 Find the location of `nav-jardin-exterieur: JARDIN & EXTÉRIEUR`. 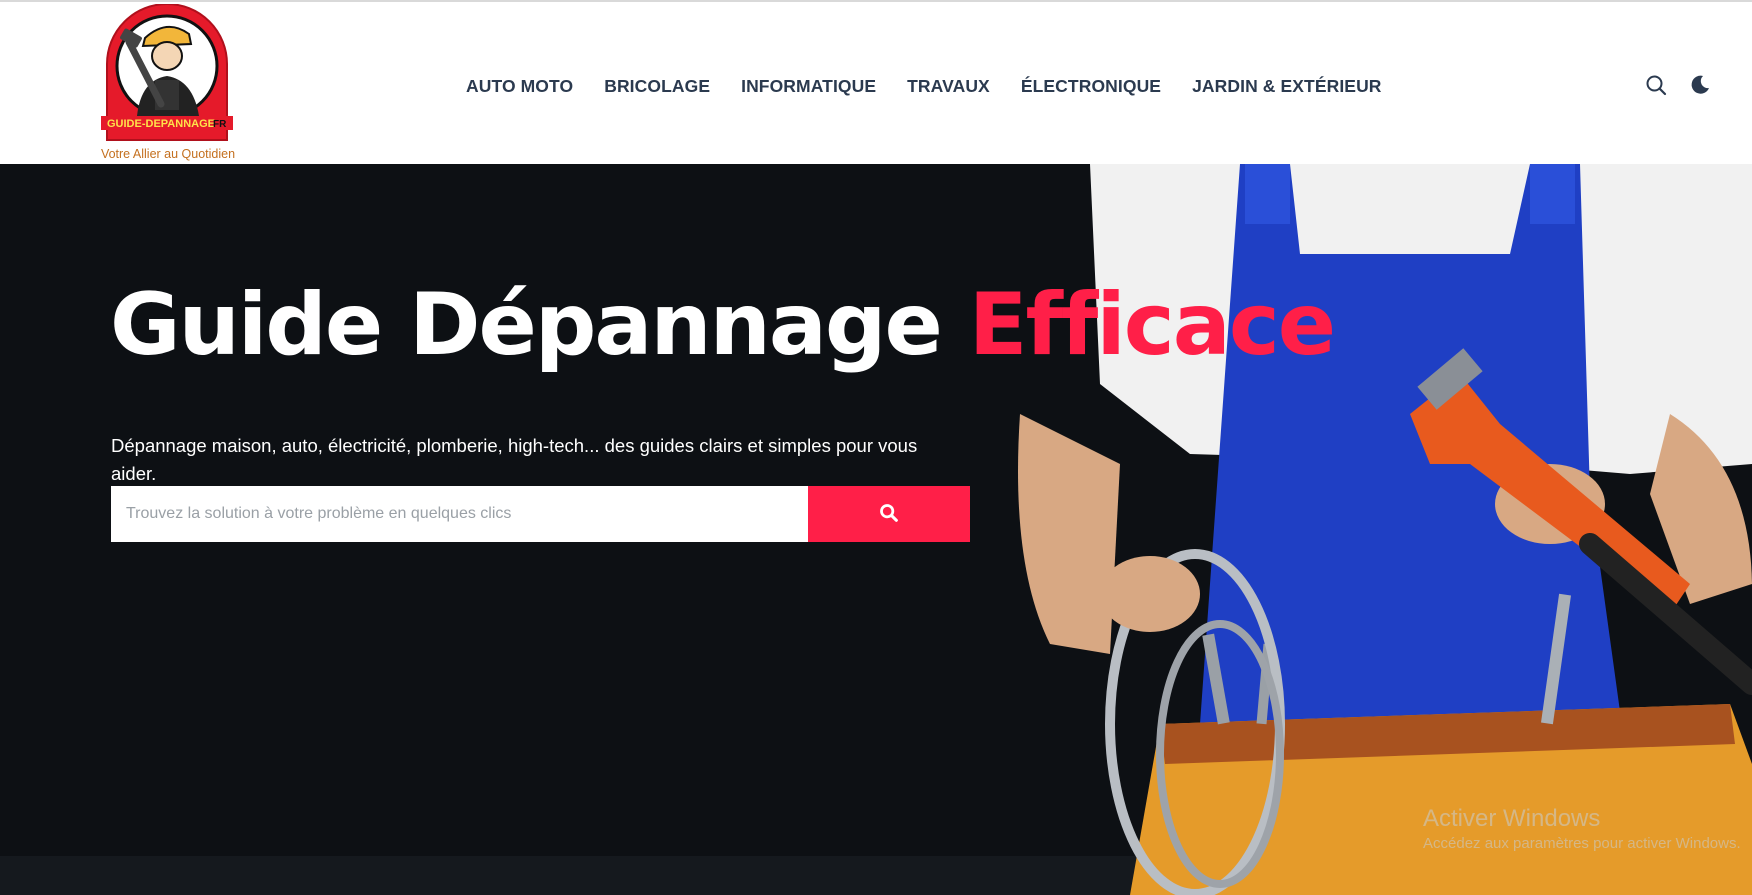

nav-jardin-exterieur: JARDIN & EXTÉRIEUR is located at coordinates (1286, 86).